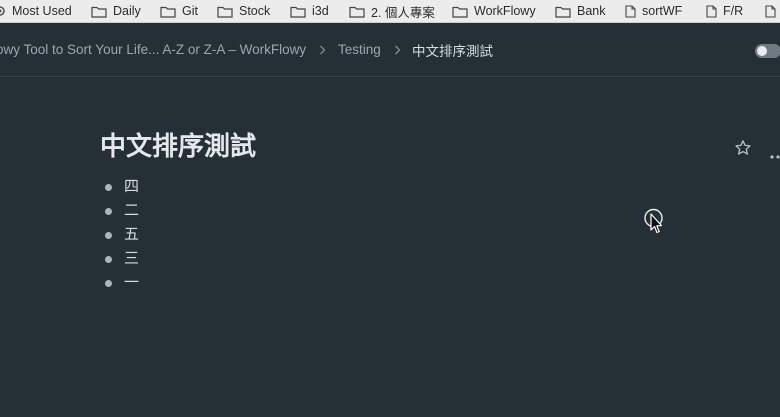  What do you see at coordinates (452, 49) in the screenshot?
I see `breadcrumb-item-current: 中文排序測試` at bounding box center [452, 49].